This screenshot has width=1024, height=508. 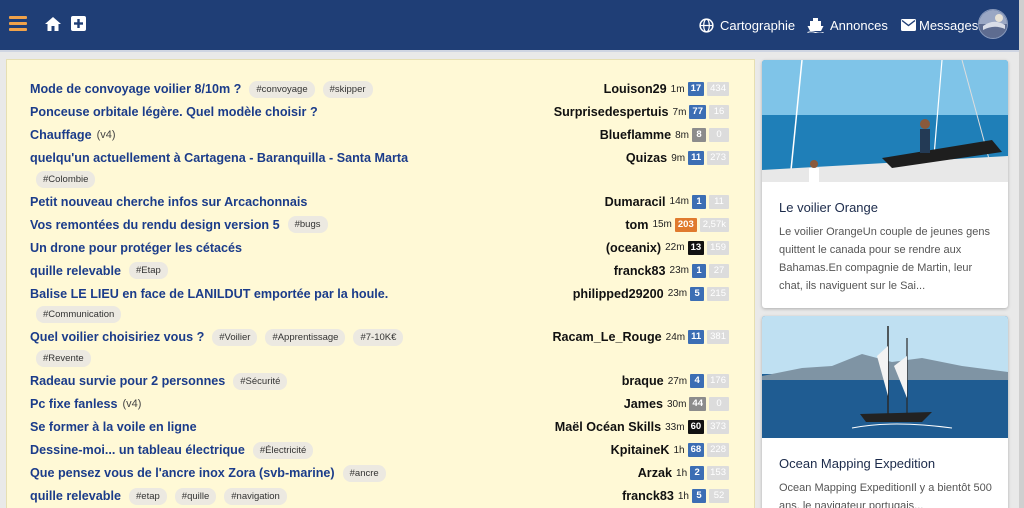 What do you see at coordinates (719, 135) in the screenshot?
I see `view-count-badge: 0` at bounding box center [719, 135].